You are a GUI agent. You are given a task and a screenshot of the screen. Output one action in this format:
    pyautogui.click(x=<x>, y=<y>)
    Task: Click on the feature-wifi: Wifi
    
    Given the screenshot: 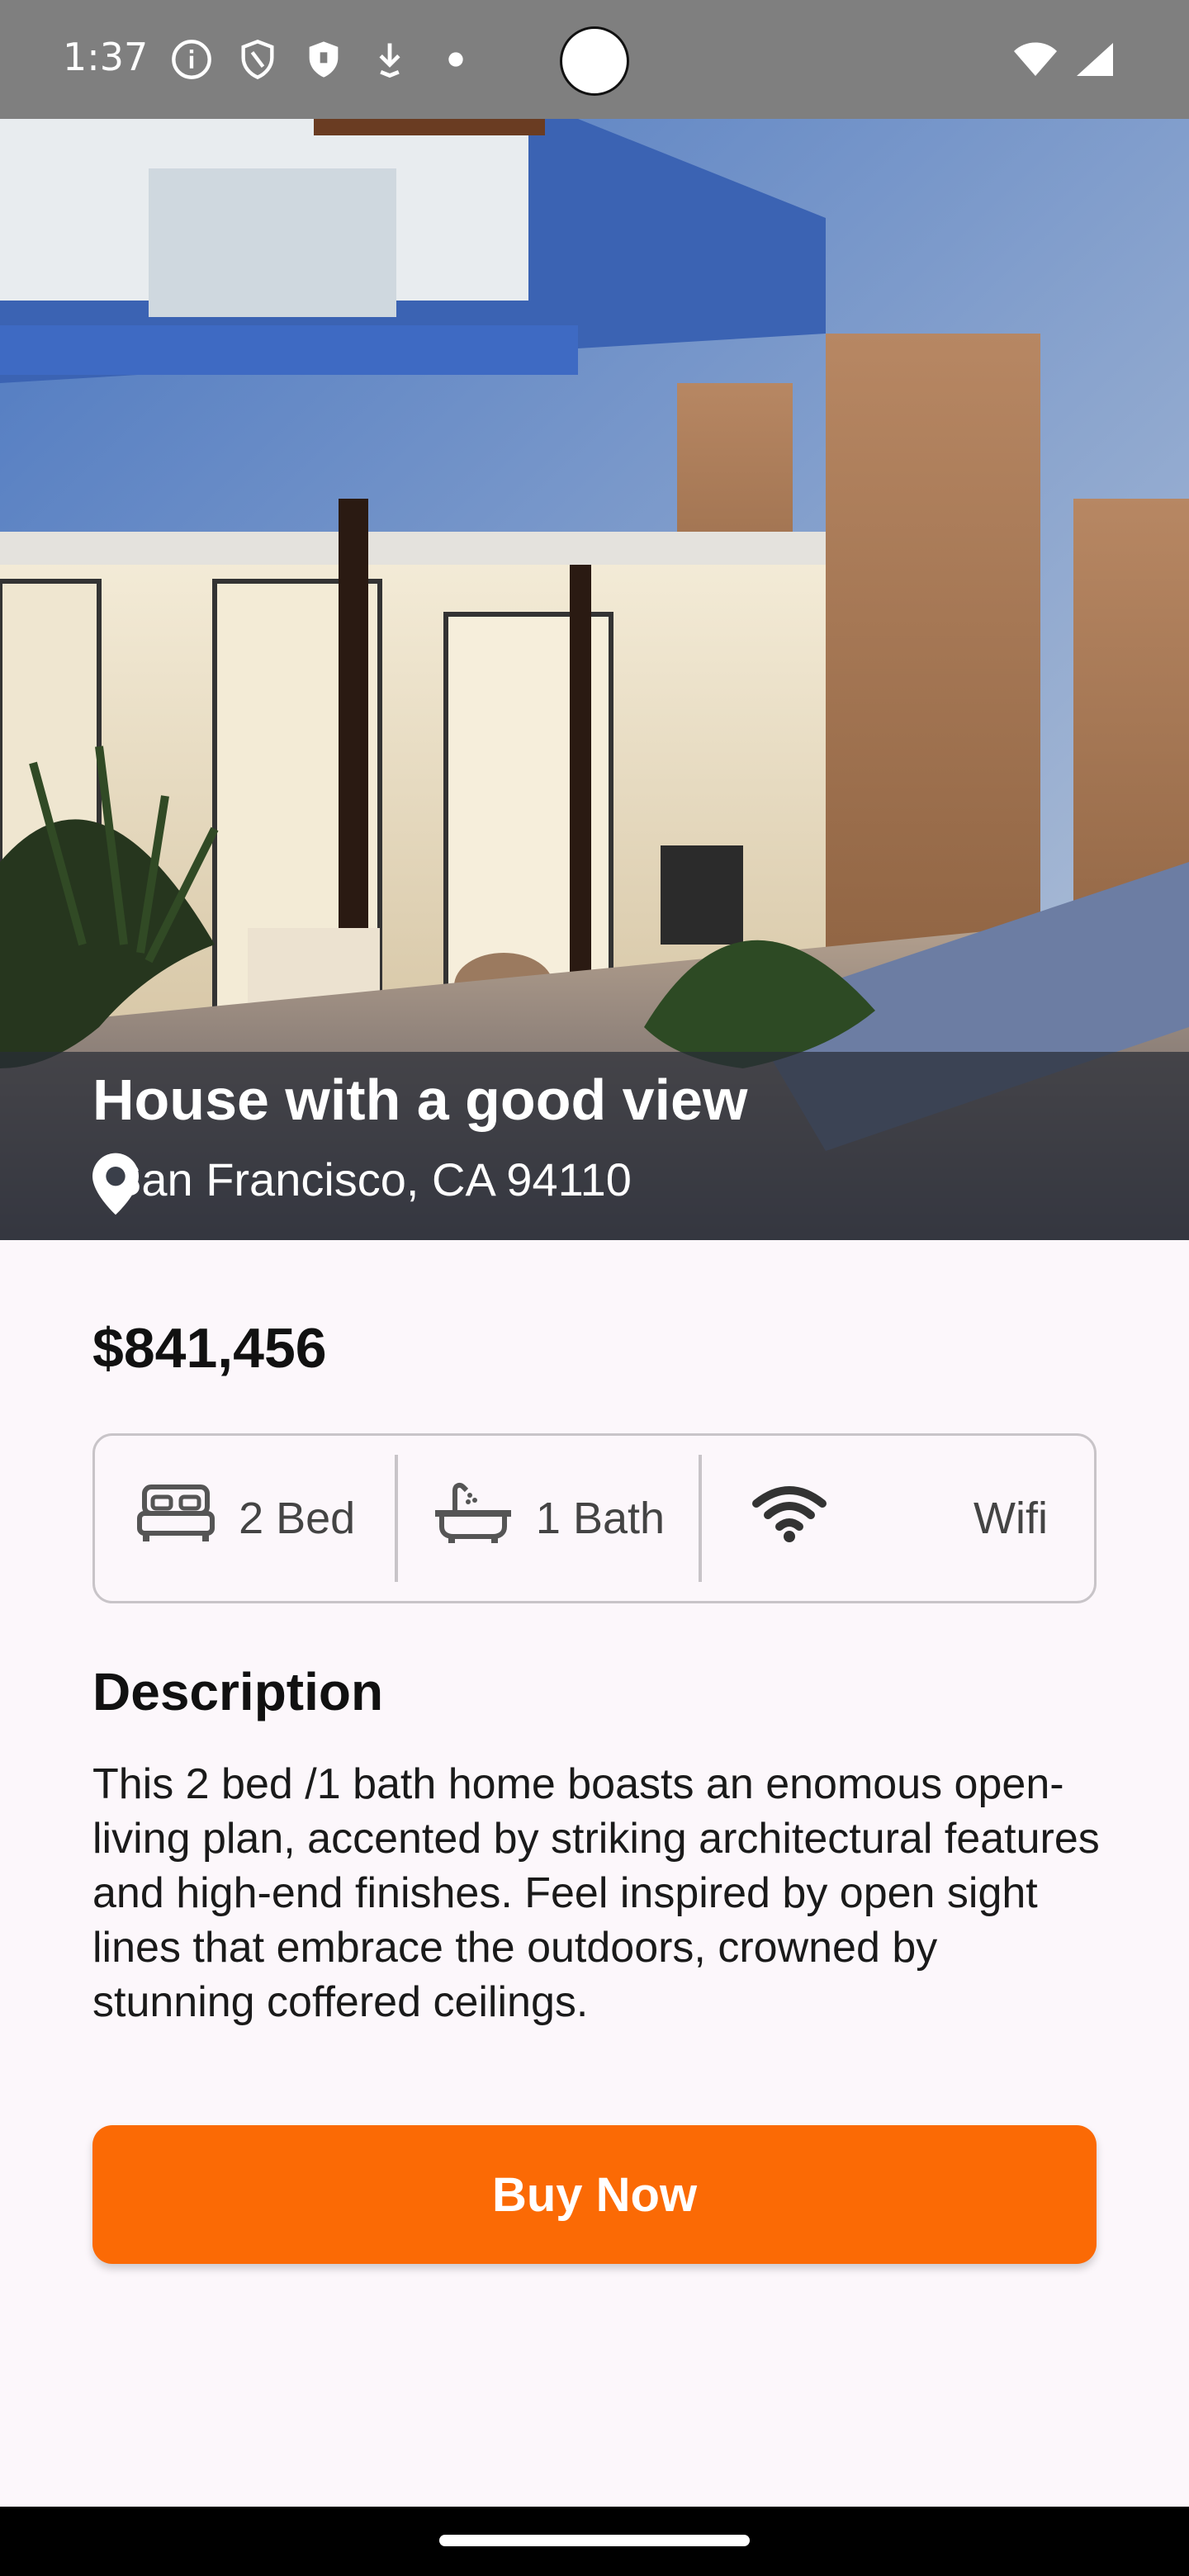 What is the action you would take?
    pyautogui.click(x=898, y=1518)
    